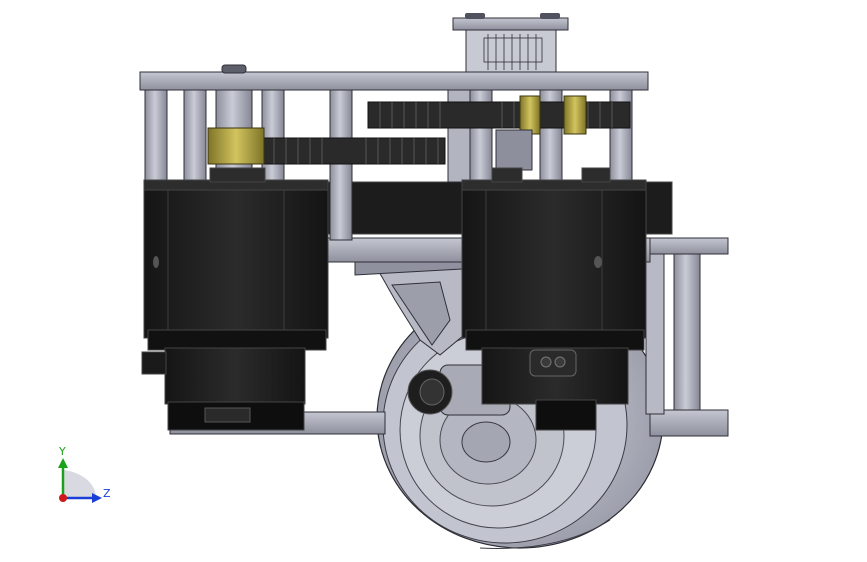 The width and height of the screenshot is (867, 562). What do you see at coordinates (554, 299) in the screenshot?
I see `motor-right` at bounding box center [554, 299].